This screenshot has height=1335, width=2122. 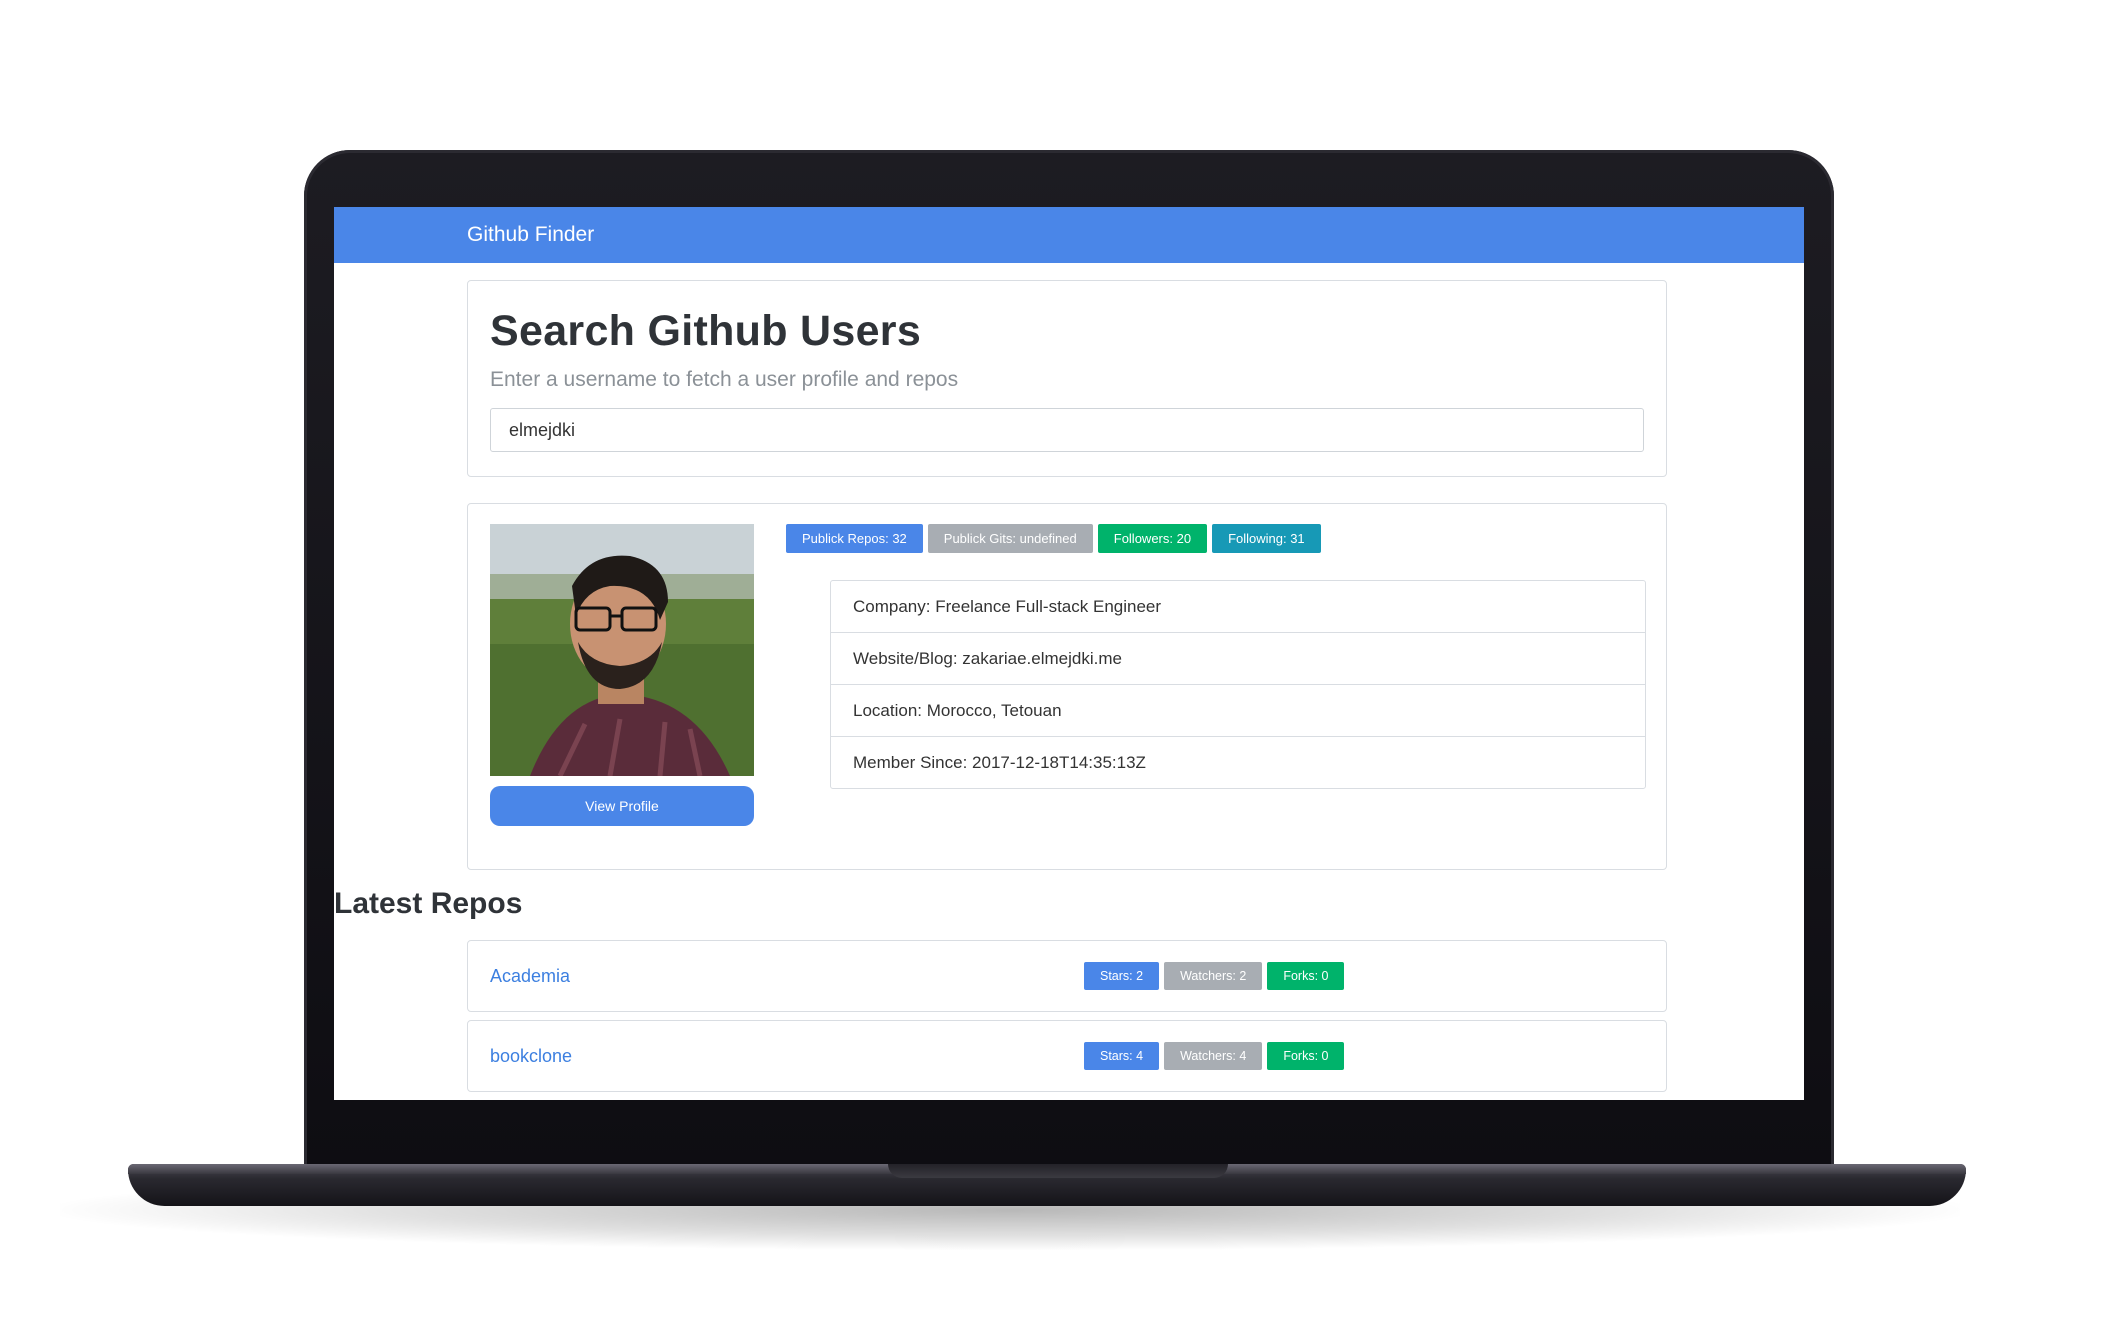 What do you see at coordinates (531, 1056) in the screenshot?
I see `repo-link: bookclone` at bounding box center [531, 1056].